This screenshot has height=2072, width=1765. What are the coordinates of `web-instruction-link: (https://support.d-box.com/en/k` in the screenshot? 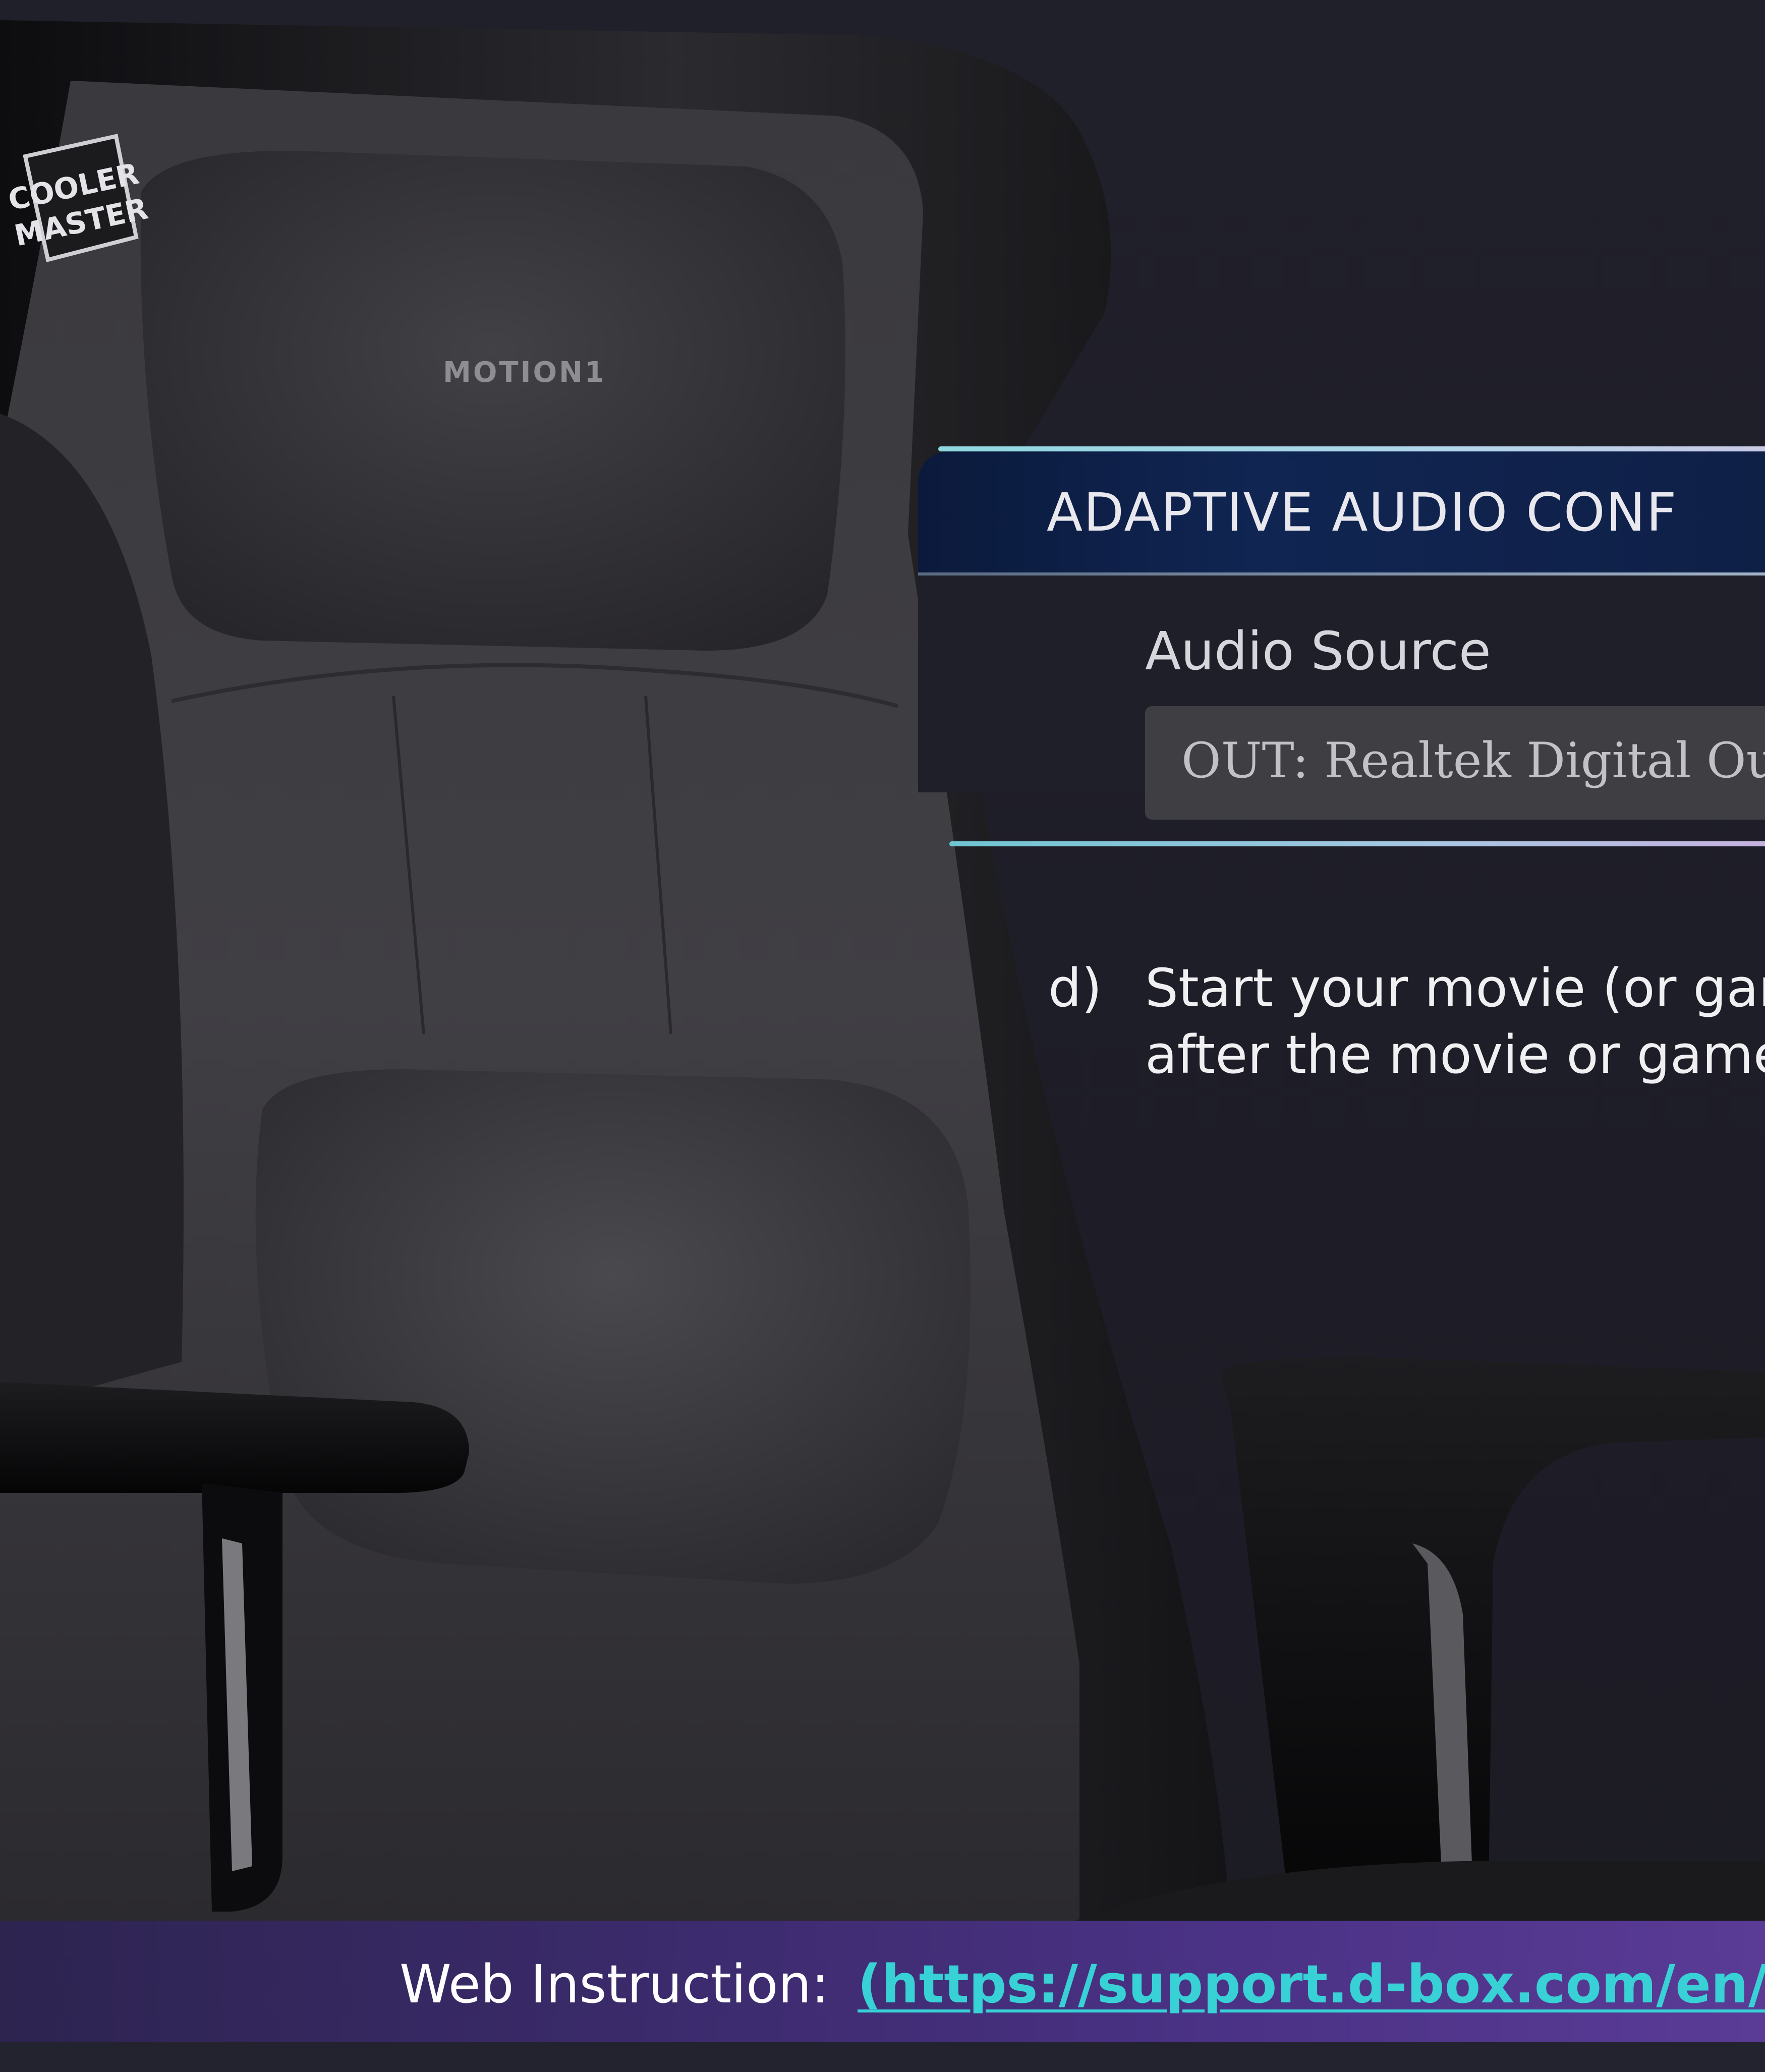 It's located at (1312, 1984).